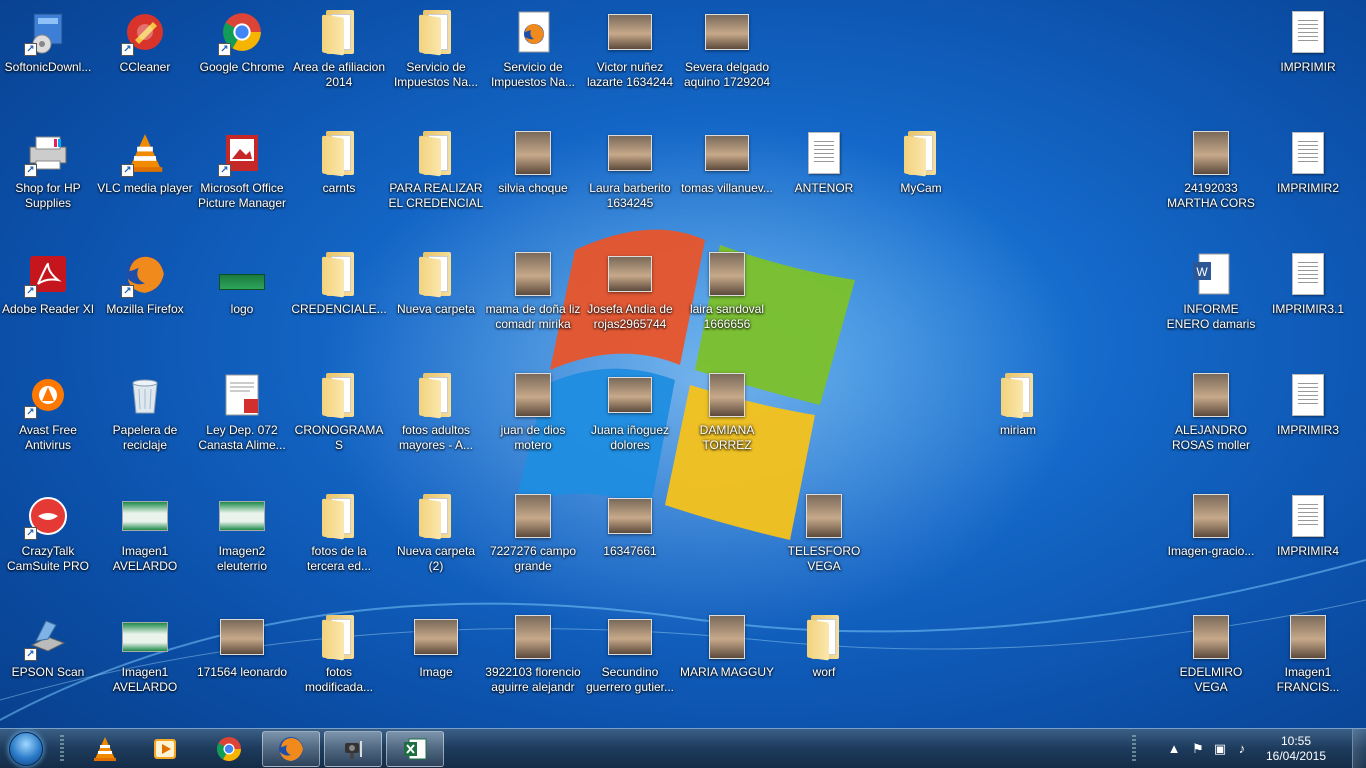  I want to click on desktop-icon-label: ALEJANDRO ROSAS moller, so click(1211, 437).